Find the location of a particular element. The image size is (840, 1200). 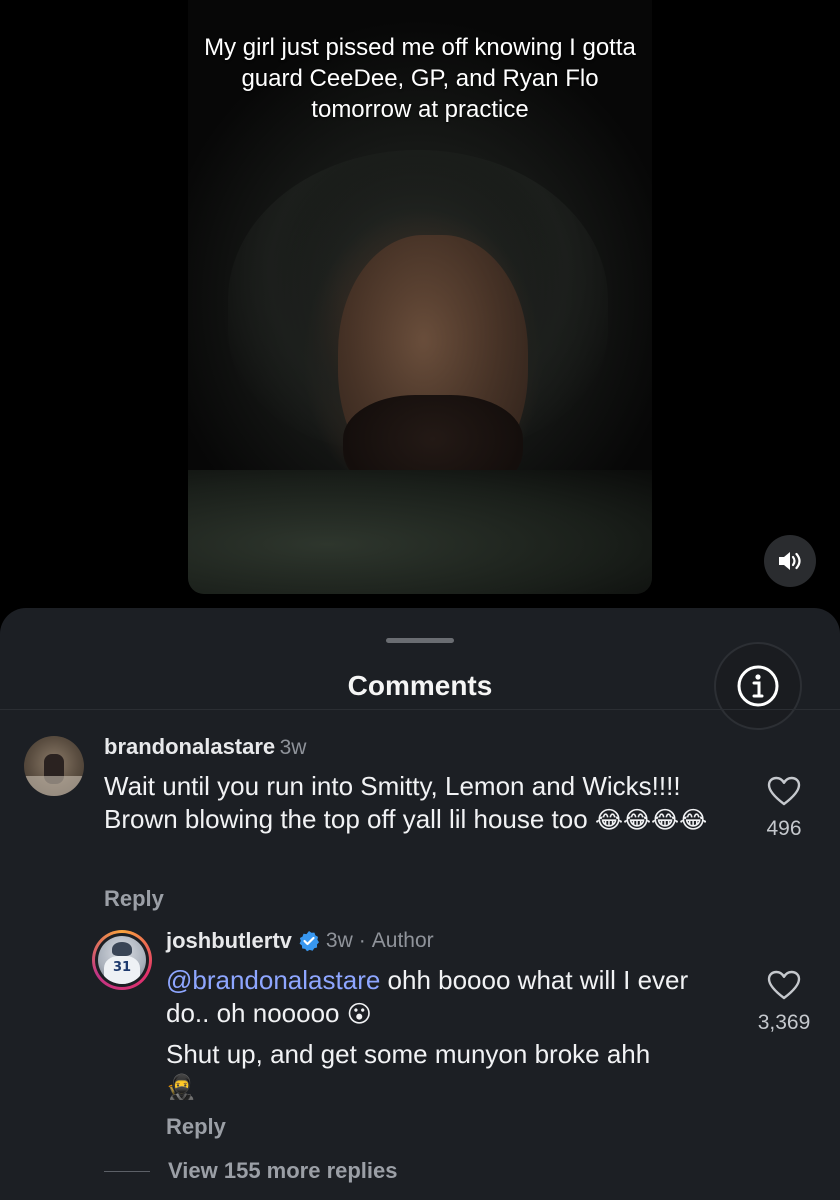

verified-badge-icon is located at coordinates (309, 941).